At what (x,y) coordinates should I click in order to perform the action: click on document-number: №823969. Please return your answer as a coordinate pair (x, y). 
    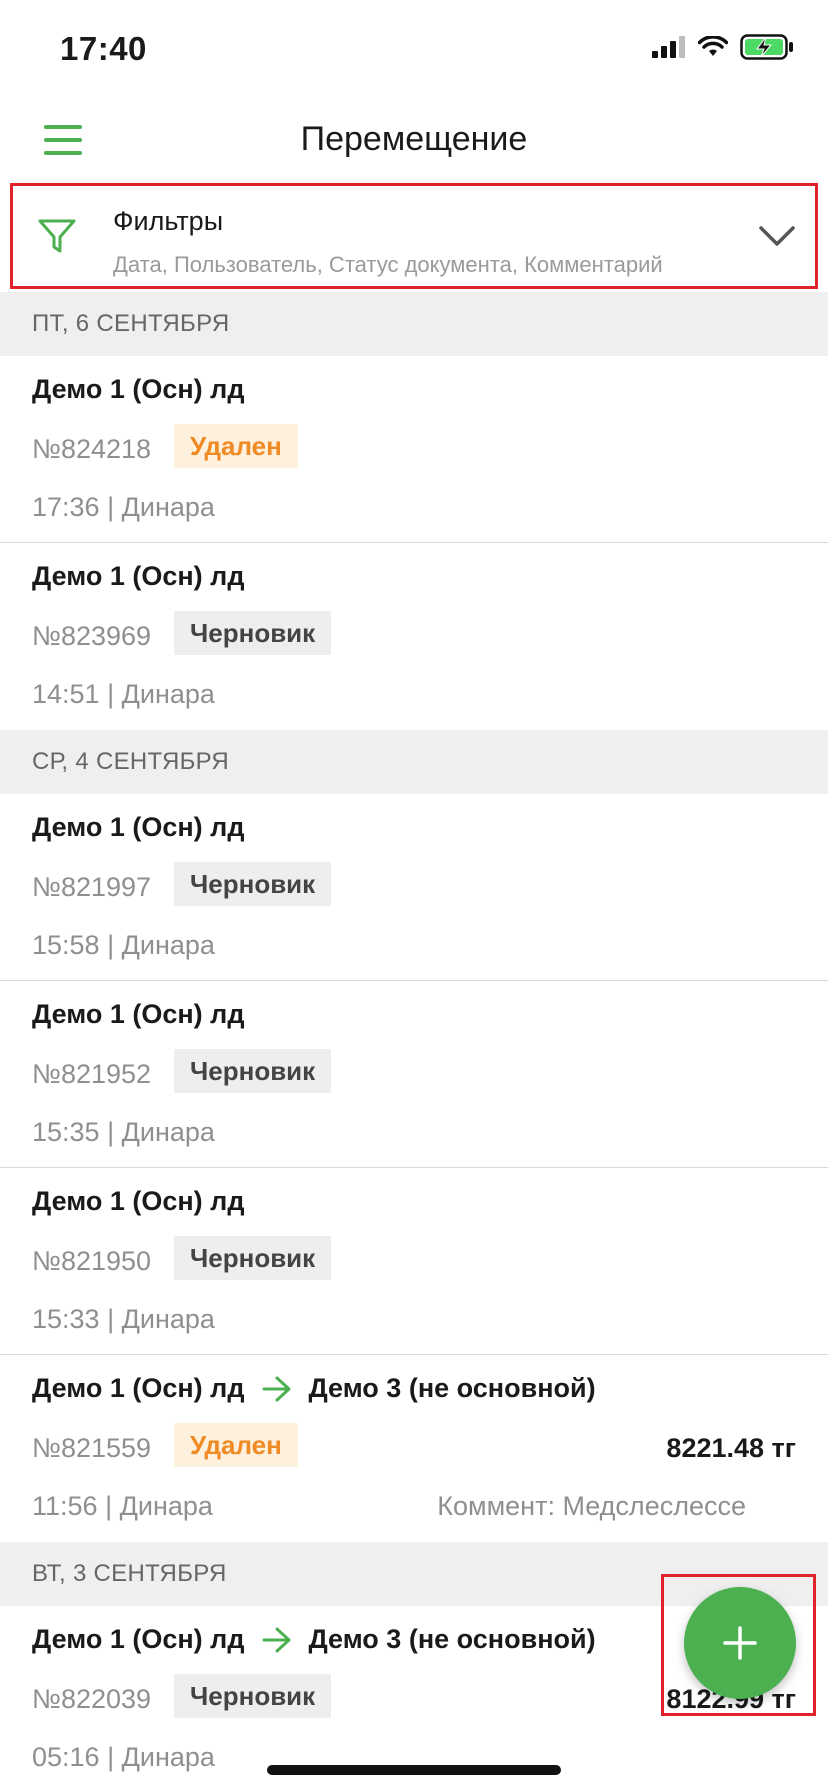
    Looking at the image, I should click on (92, 636).